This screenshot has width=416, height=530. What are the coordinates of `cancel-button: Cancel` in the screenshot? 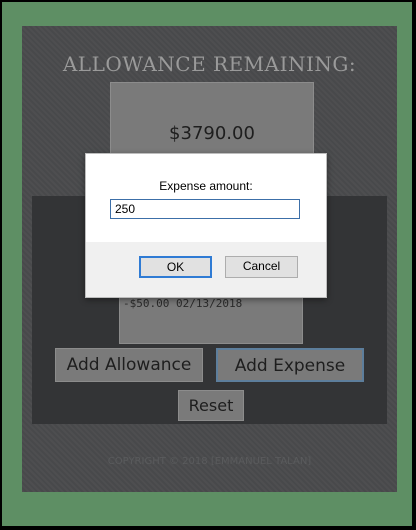 It's located at (261, 267).